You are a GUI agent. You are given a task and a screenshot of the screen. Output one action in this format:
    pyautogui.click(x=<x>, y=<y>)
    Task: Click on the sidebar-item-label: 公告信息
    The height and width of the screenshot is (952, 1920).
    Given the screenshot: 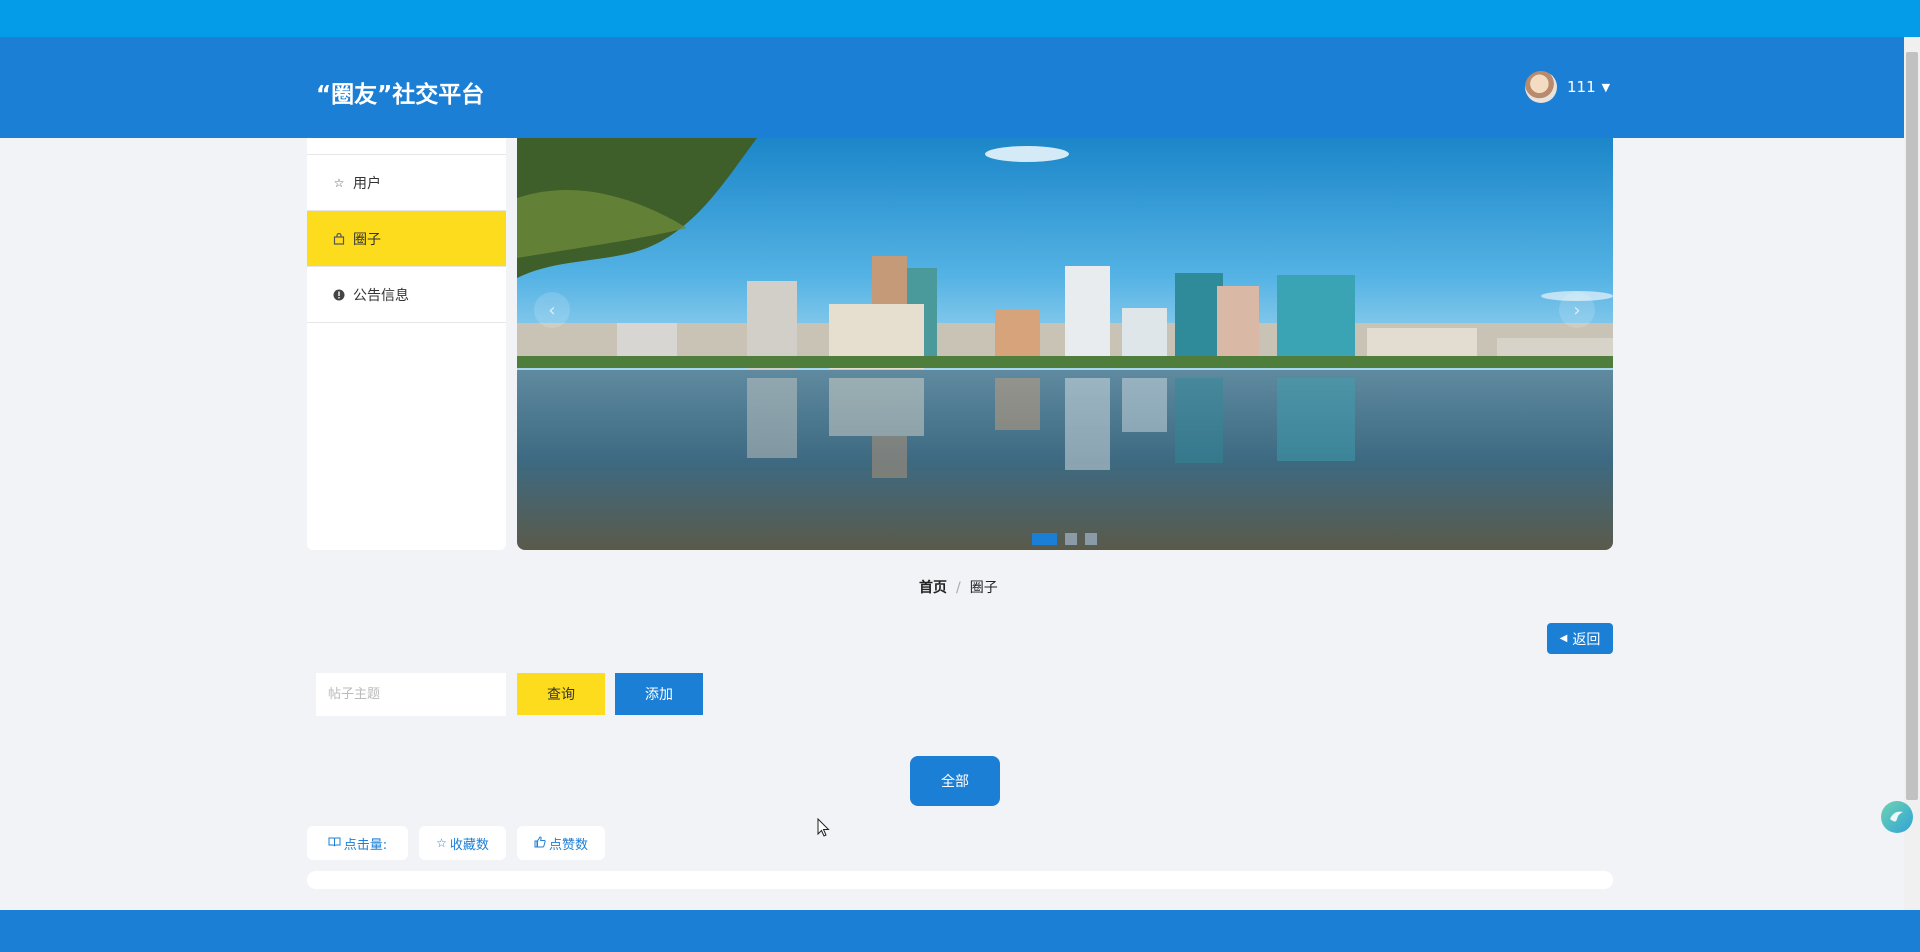 What is the action you would take?
    pyautogui.click(x=381, y=295)
    